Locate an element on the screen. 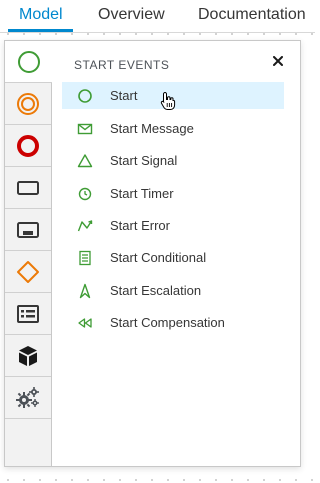 The height and width of the screenshot is (483, 320). sidebar-item-intermediate-events is located at coordinates (28, 104).